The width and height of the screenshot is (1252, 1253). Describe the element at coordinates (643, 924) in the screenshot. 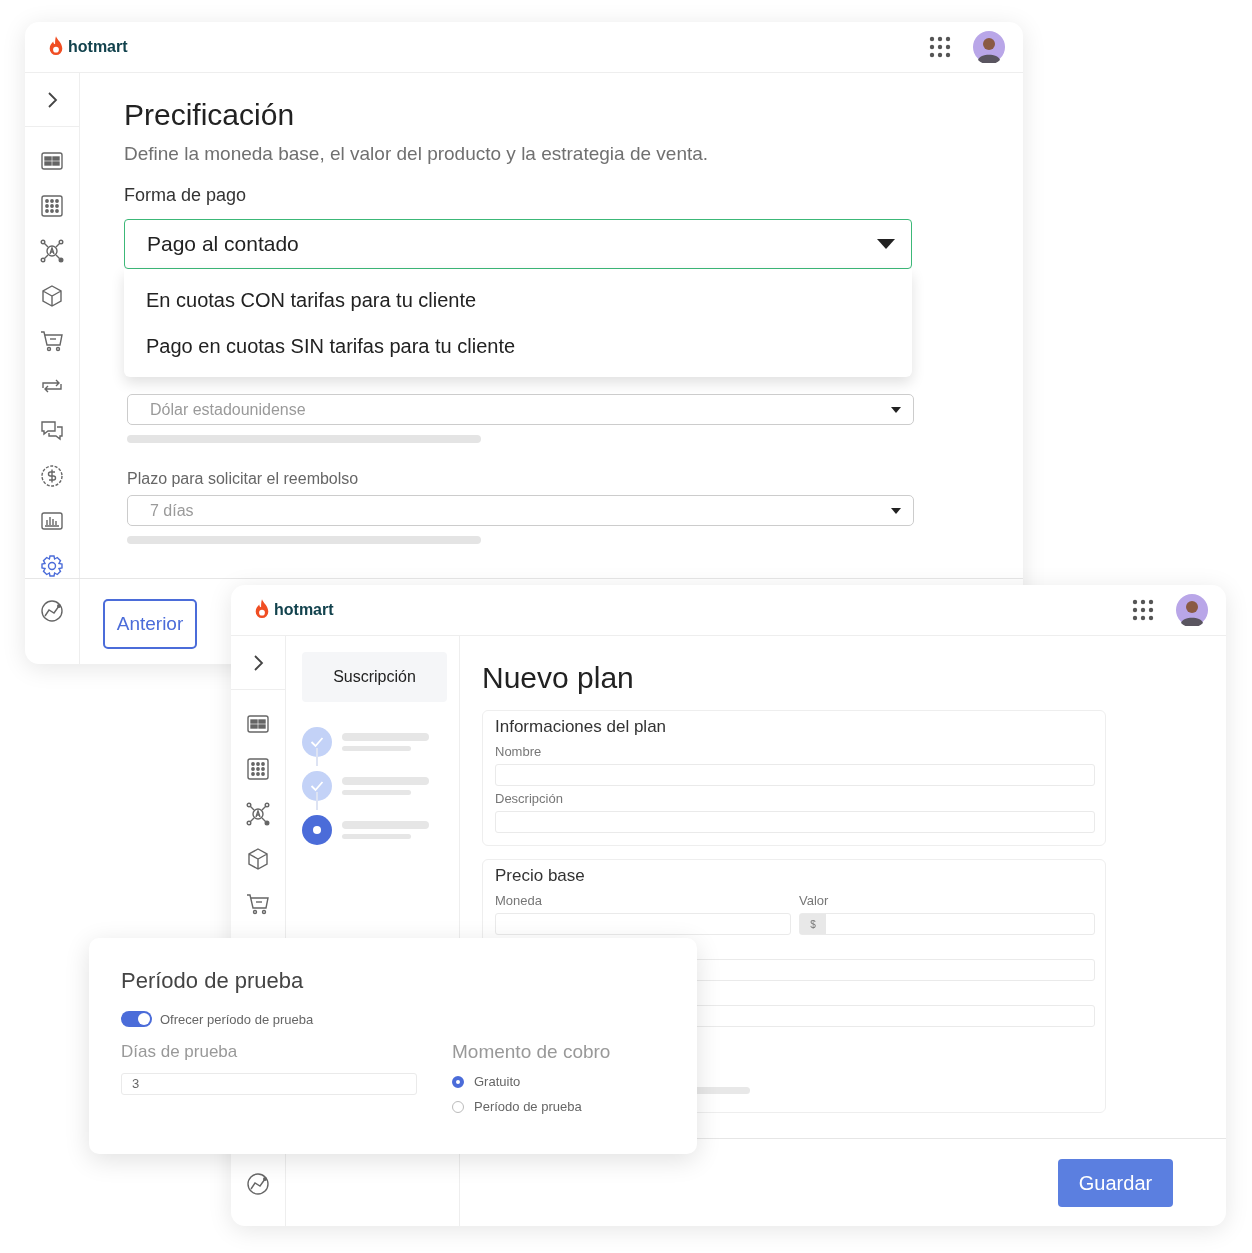

I see `input-field` at that location.